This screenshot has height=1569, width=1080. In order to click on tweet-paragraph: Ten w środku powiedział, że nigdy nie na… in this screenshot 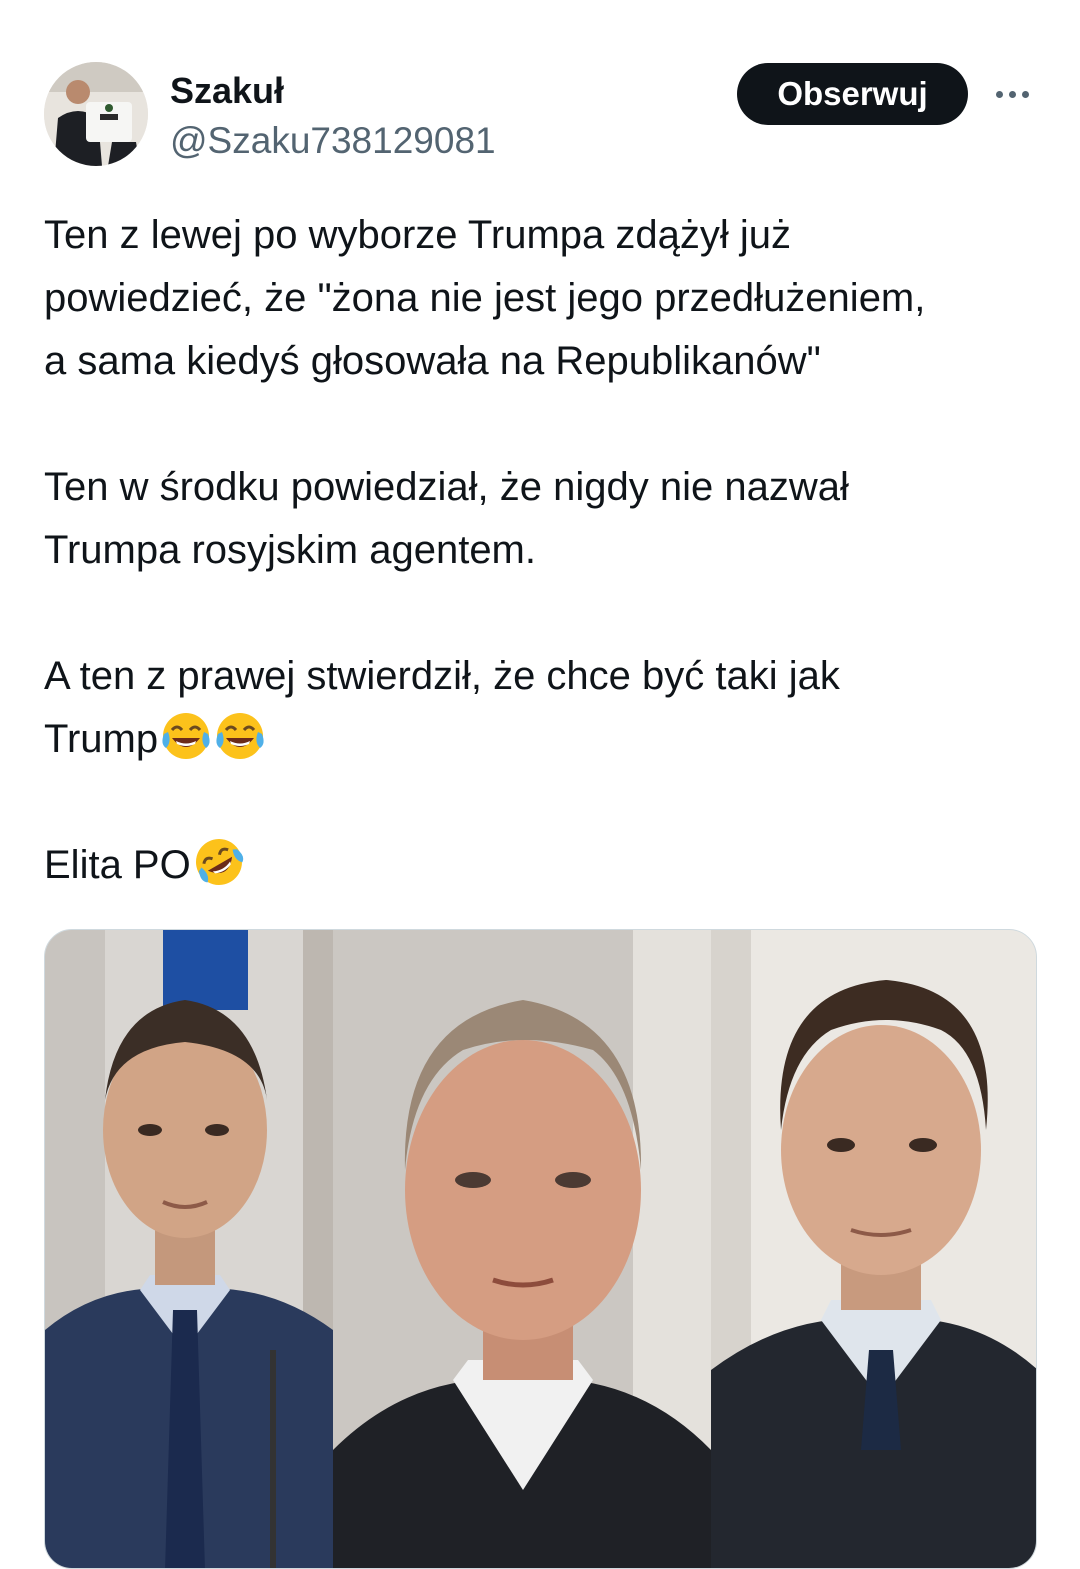, I will do `click(544, 519)`.